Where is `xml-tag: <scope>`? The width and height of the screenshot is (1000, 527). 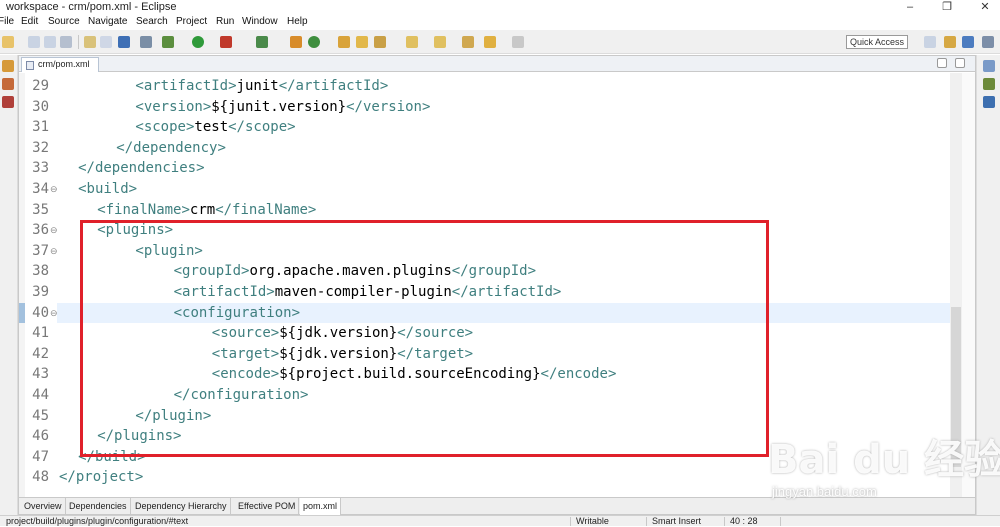 xml-tag: <scope> is located at coordinates (165, 127).